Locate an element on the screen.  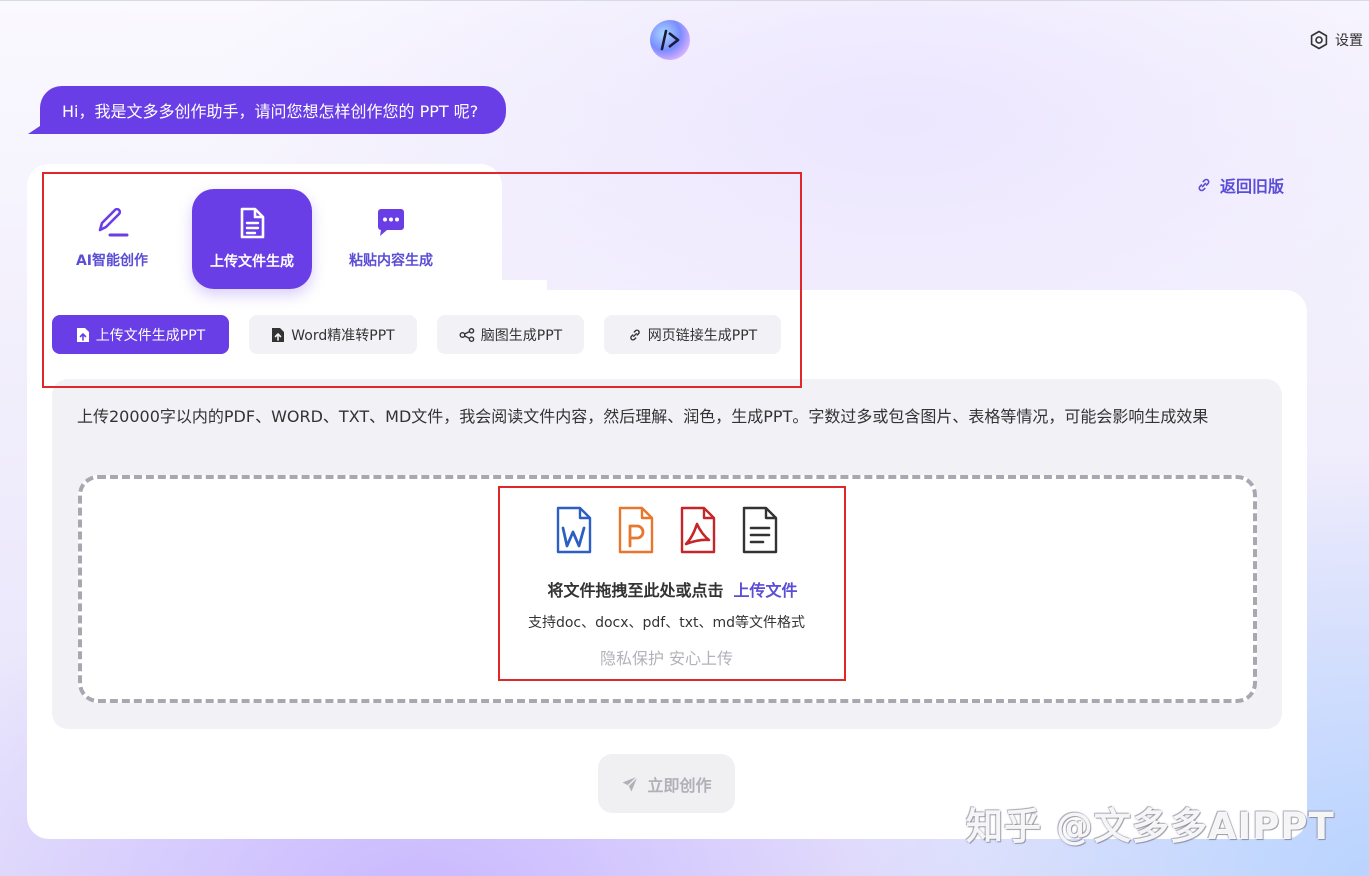
subtab-weblink-ppt: 网页链接生成PPT is located at coordinates (692, 334).